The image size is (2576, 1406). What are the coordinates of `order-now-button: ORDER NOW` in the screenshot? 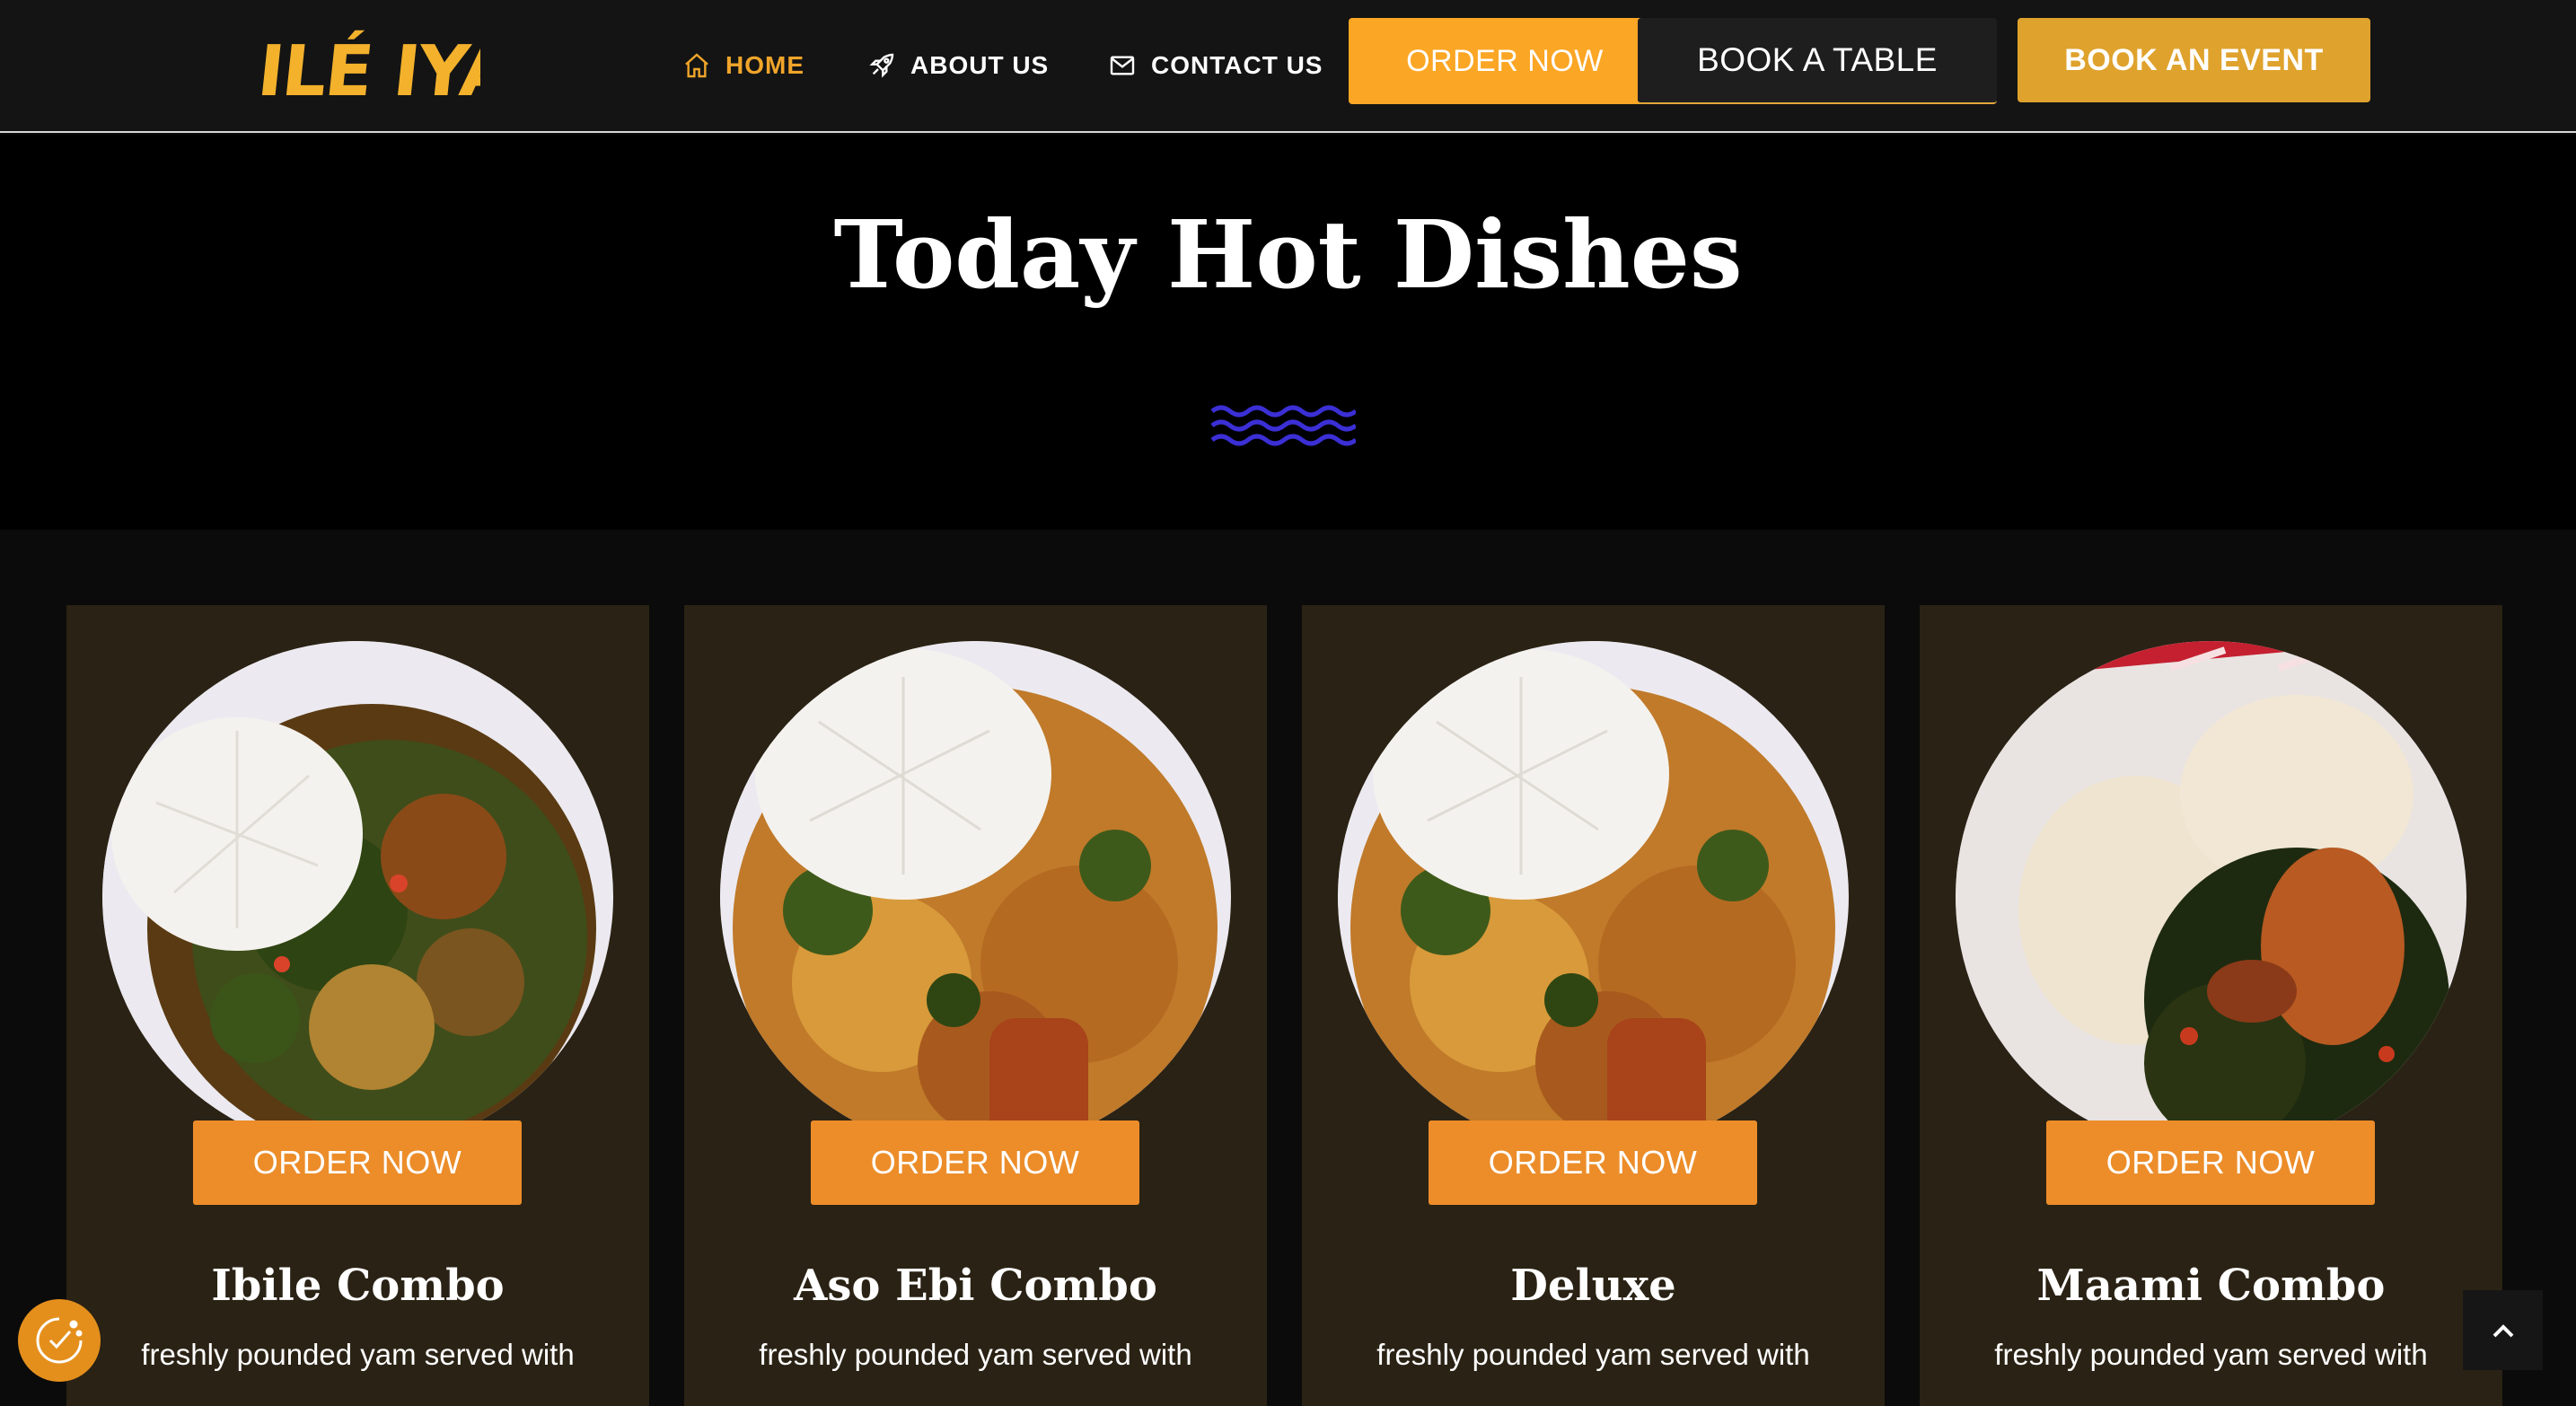 It's located at (1505, 61).